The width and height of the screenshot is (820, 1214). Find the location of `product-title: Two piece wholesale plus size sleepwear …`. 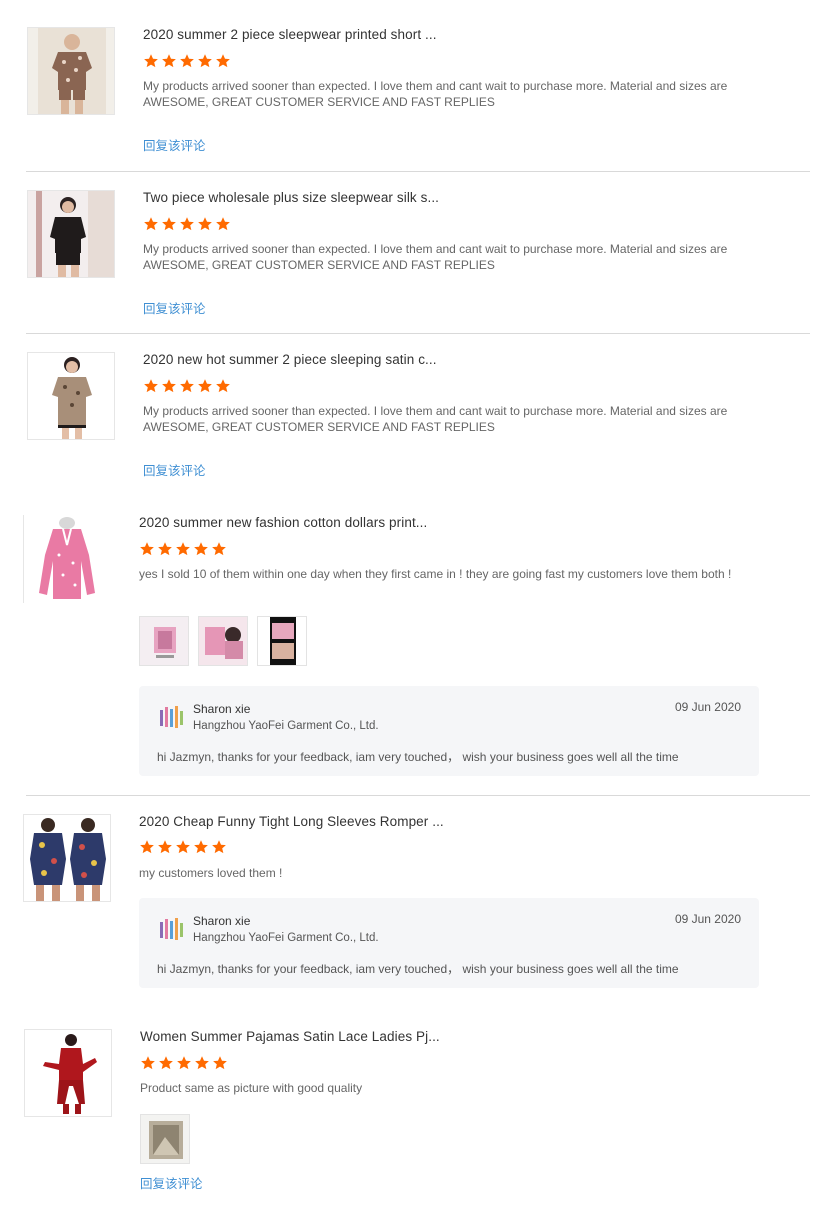

product-title: Two piece wholesale plus size sleepwear … is located at coordinates (291, 197).